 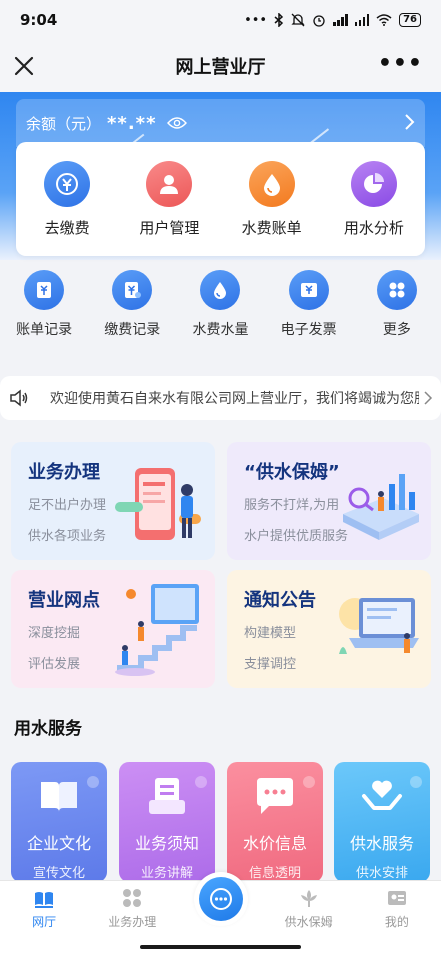 I want to click on tab-business-label: 业务办理, so click(x=132, y=922).